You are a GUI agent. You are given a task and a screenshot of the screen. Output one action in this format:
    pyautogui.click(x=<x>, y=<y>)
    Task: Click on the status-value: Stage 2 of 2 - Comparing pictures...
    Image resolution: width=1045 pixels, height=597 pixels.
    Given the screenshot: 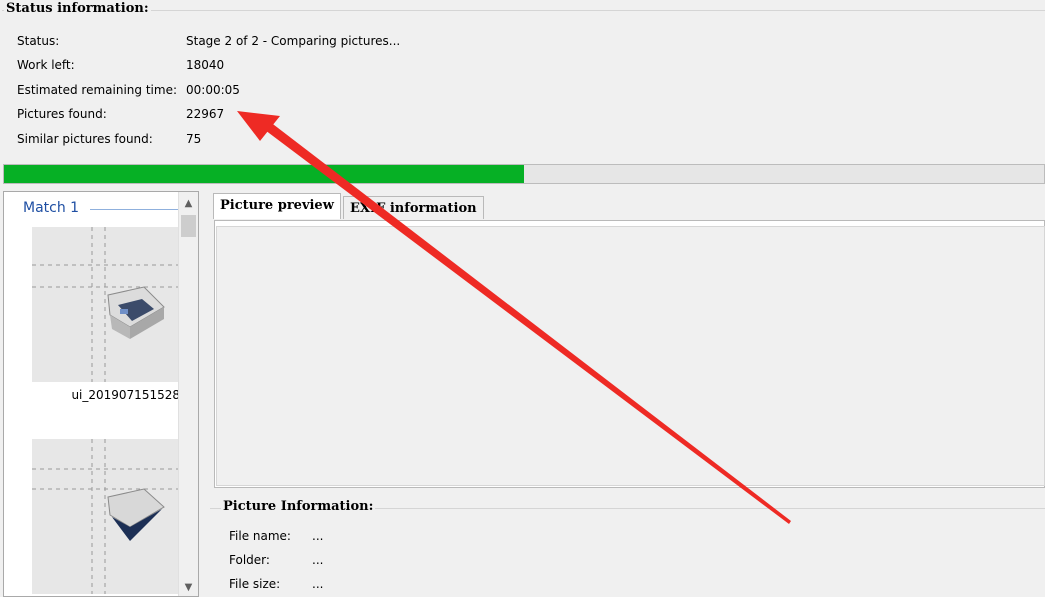 What is the action you would take?
    pyautogui.click(x=293, y=41)
    